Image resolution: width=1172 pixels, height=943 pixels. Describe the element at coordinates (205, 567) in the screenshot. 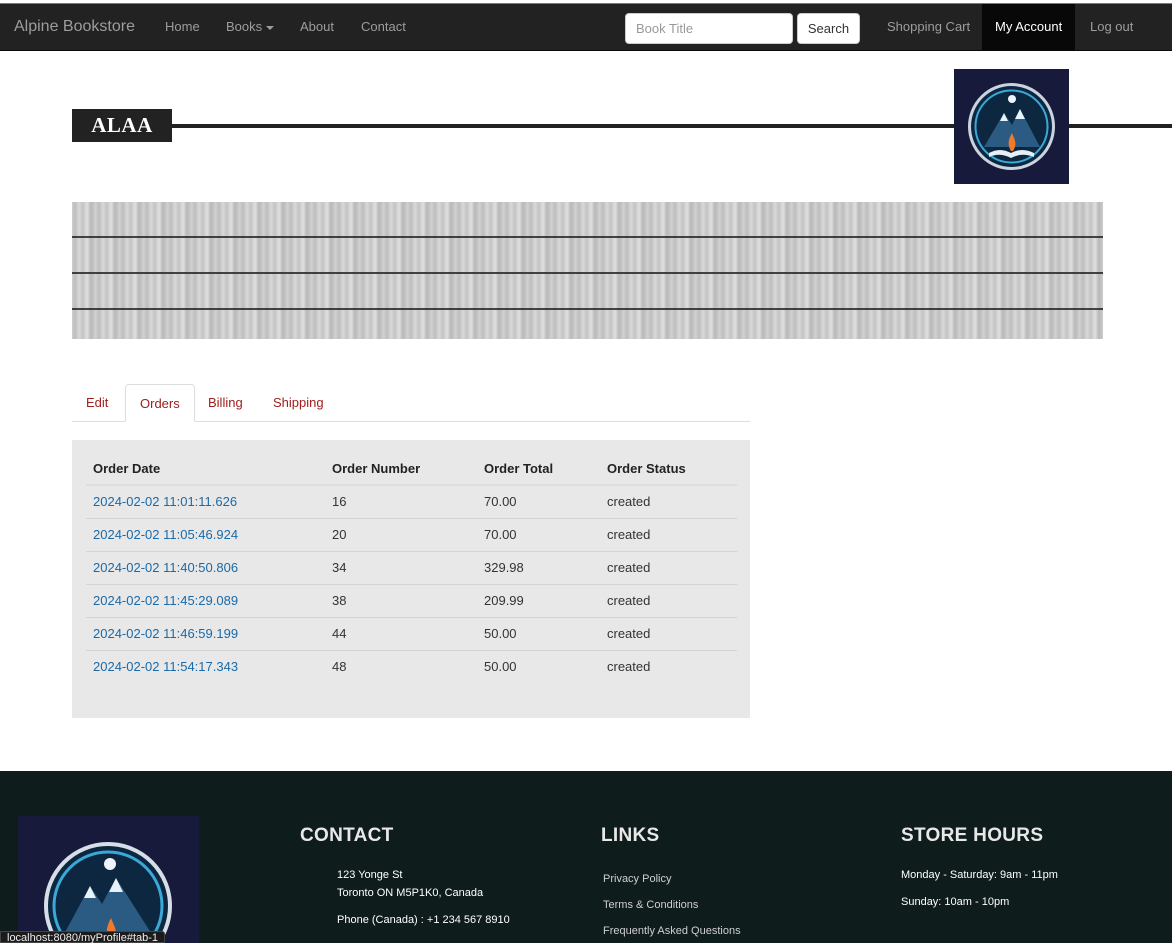

I see `order-date-link: 2024-02-02 11:40:50.806` at that location.